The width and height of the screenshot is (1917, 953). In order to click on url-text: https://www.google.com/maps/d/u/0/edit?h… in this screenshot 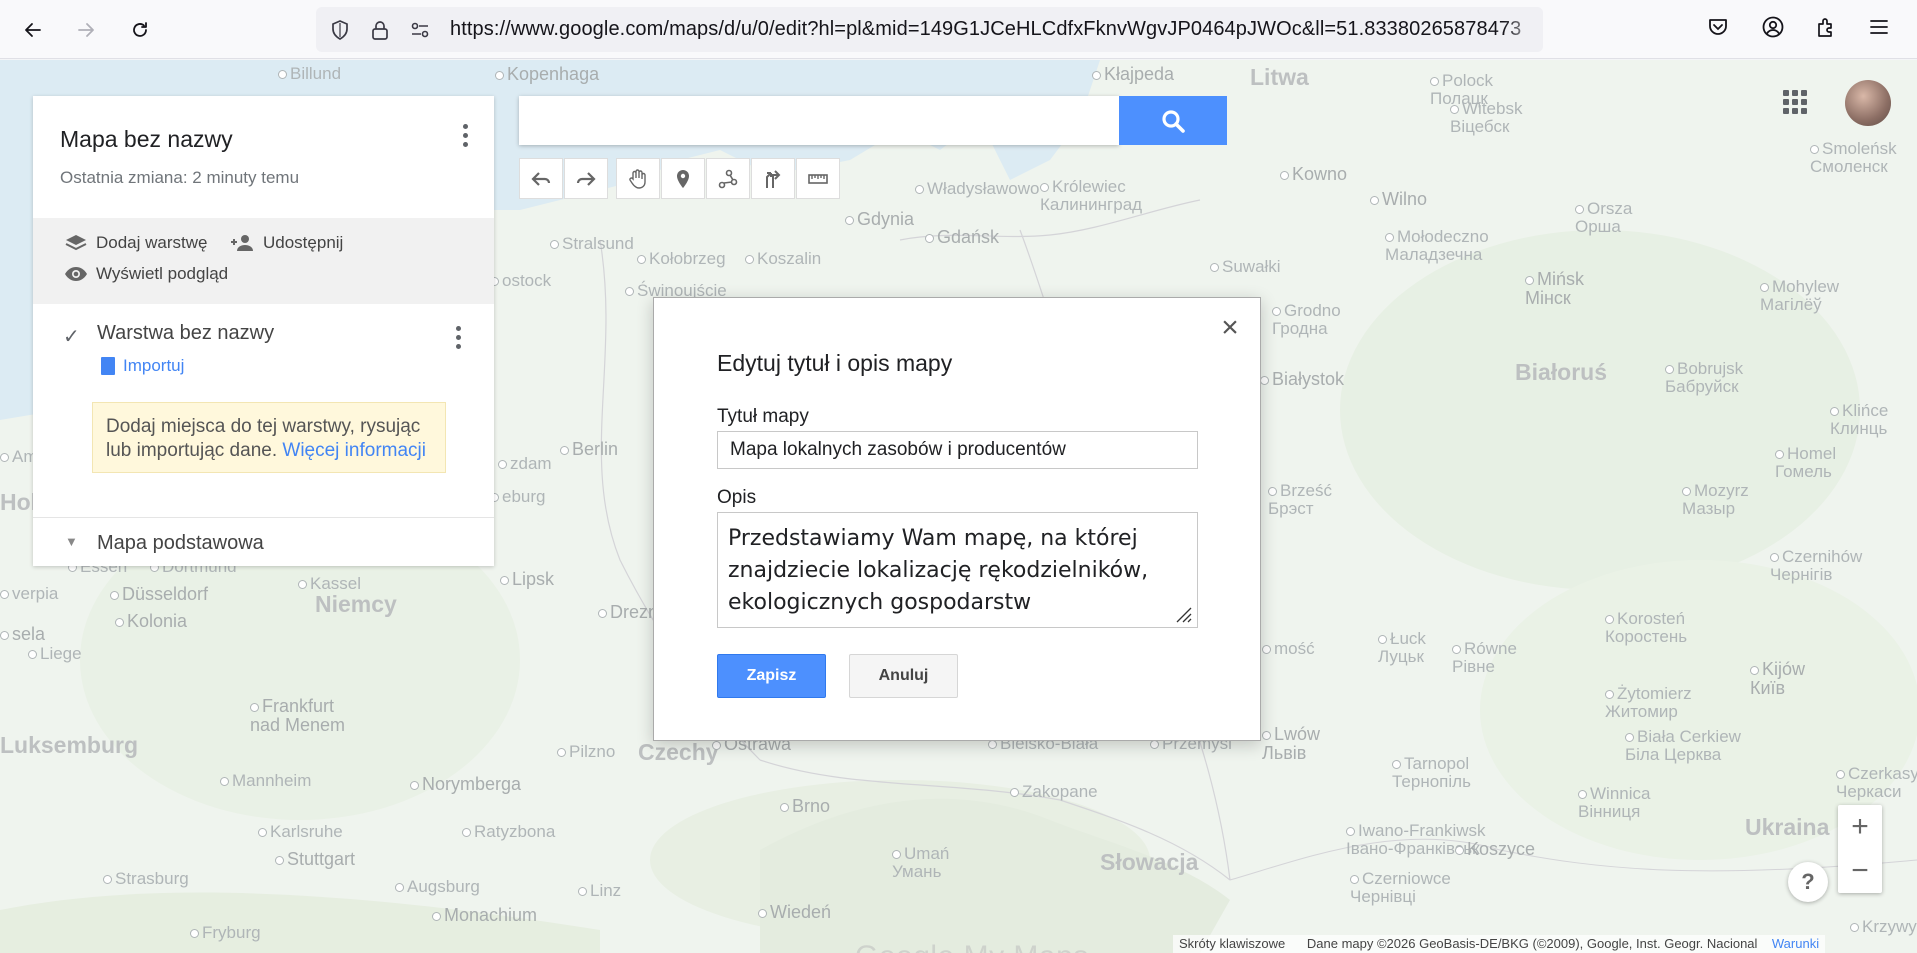, I will do `click(992, 29)`.